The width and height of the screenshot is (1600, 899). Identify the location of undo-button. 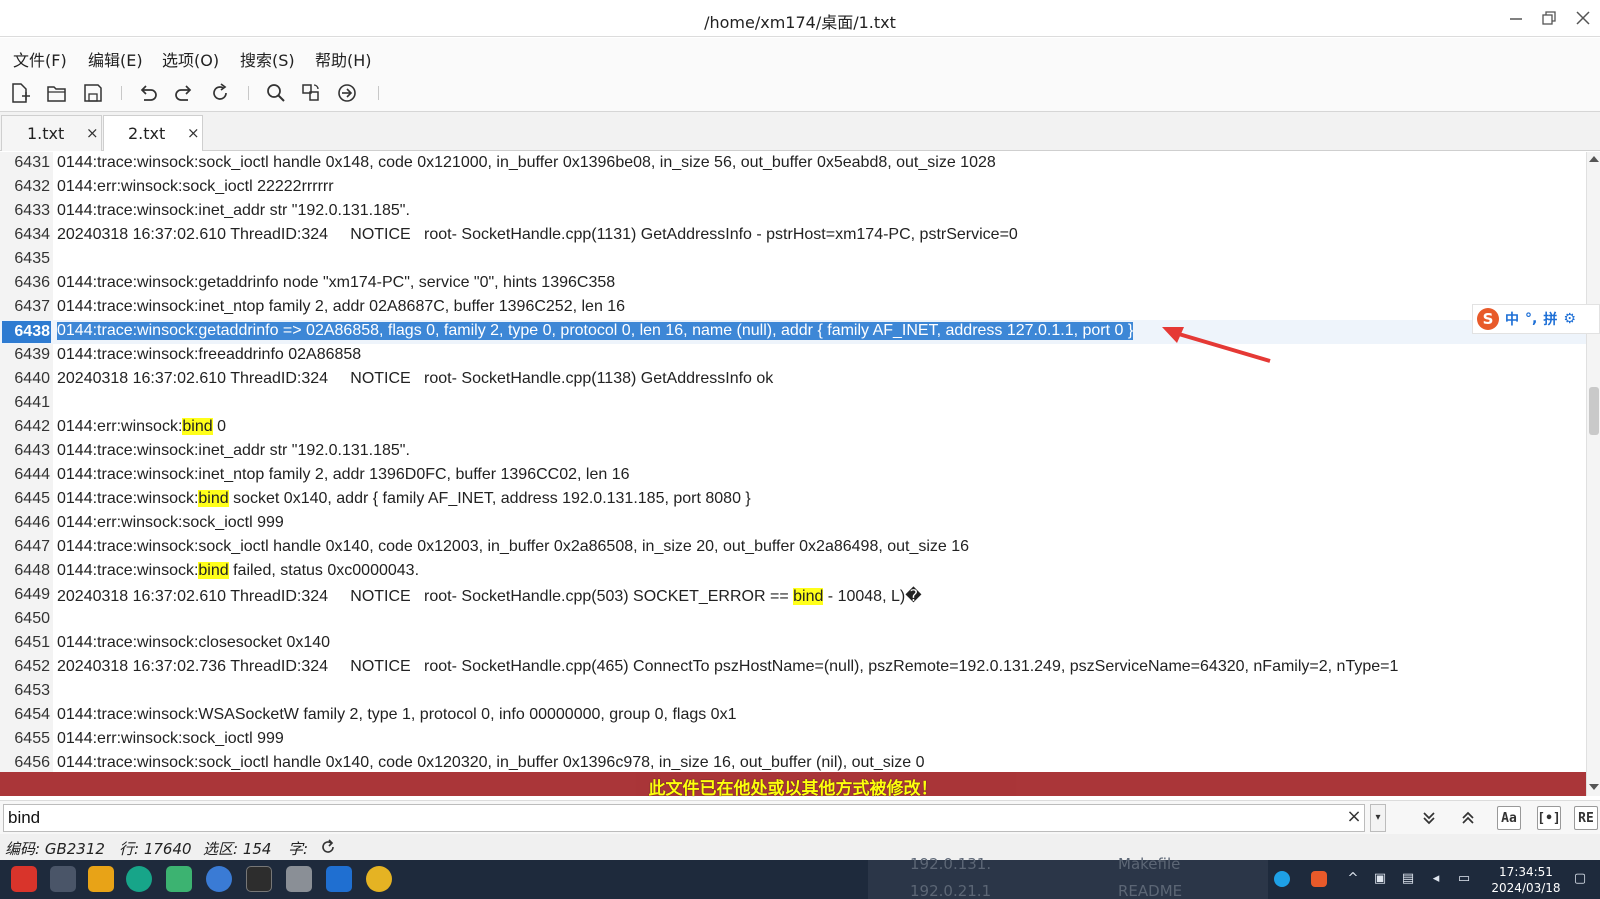
(148, 93).